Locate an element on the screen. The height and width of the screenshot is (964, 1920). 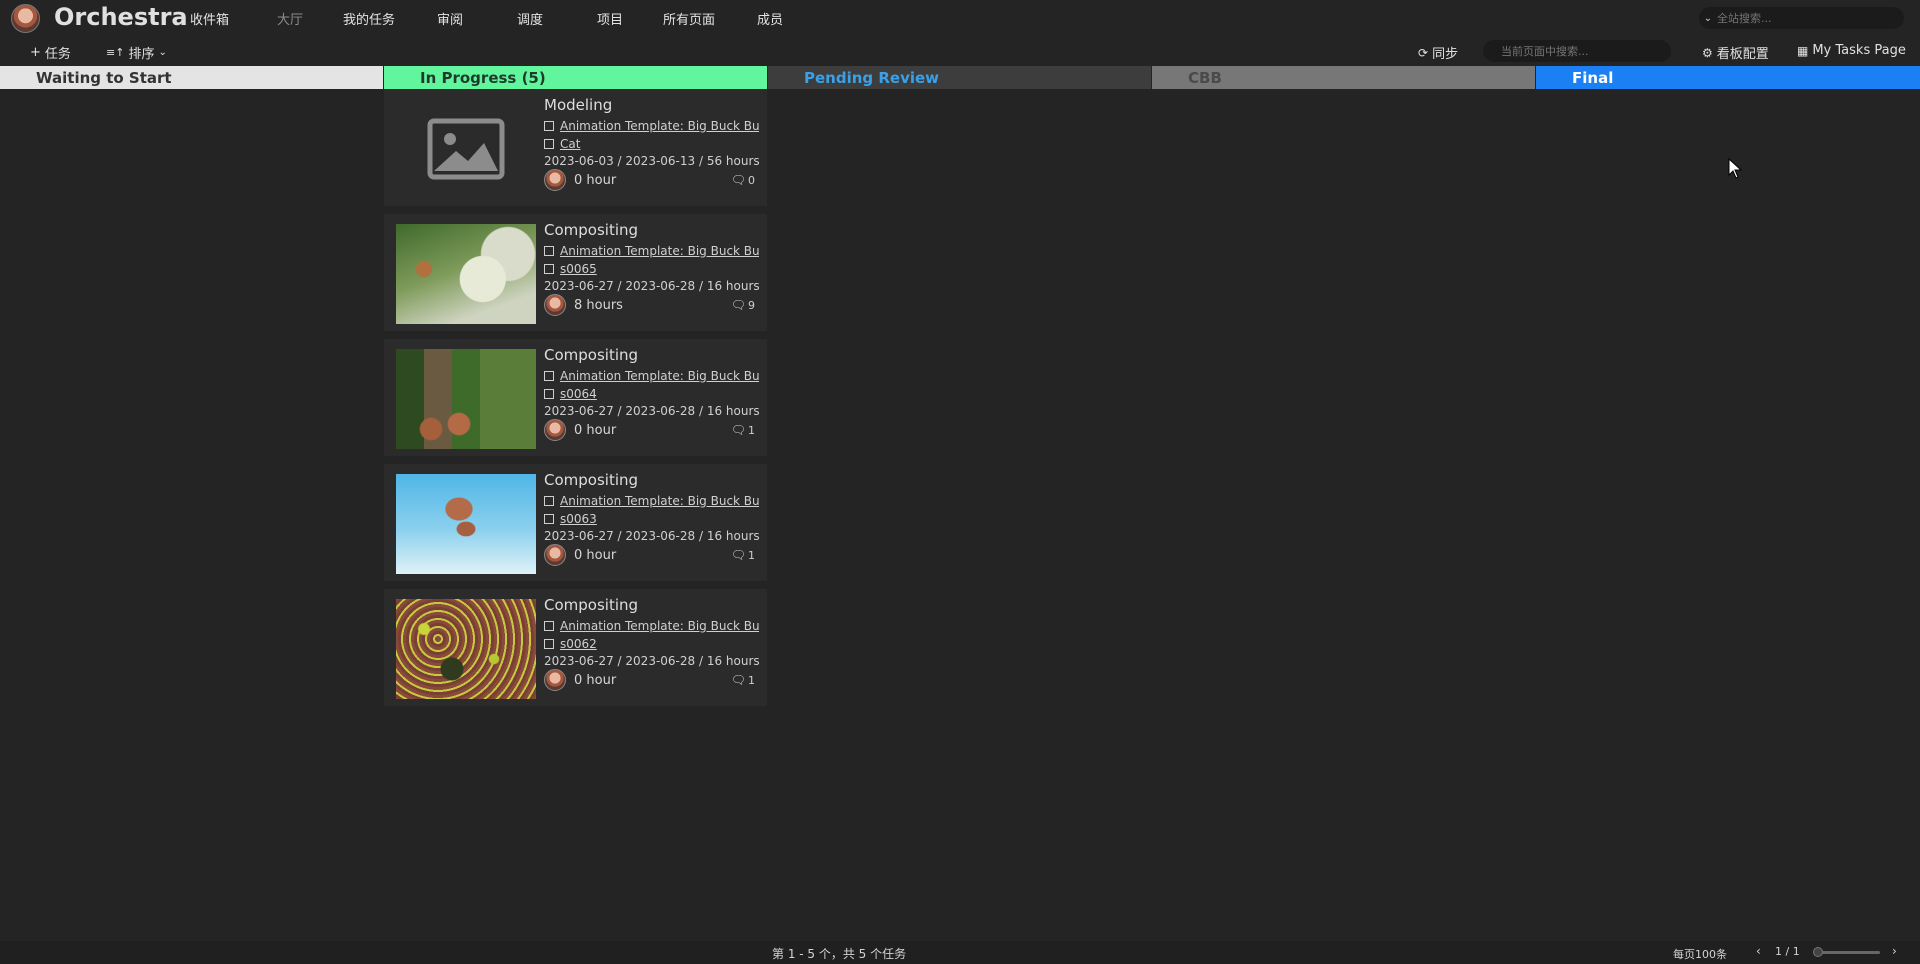
app-brand: Orchestra is located at coordinates (121, 17).